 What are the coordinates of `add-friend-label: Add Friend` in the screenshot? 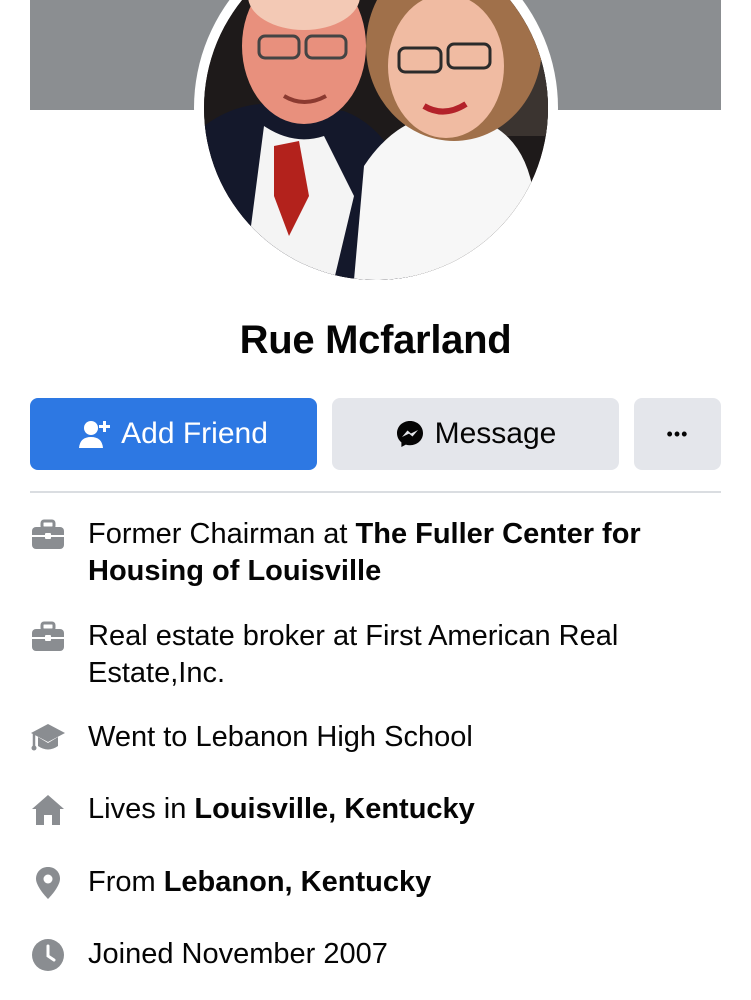 It's located at (194, 433).